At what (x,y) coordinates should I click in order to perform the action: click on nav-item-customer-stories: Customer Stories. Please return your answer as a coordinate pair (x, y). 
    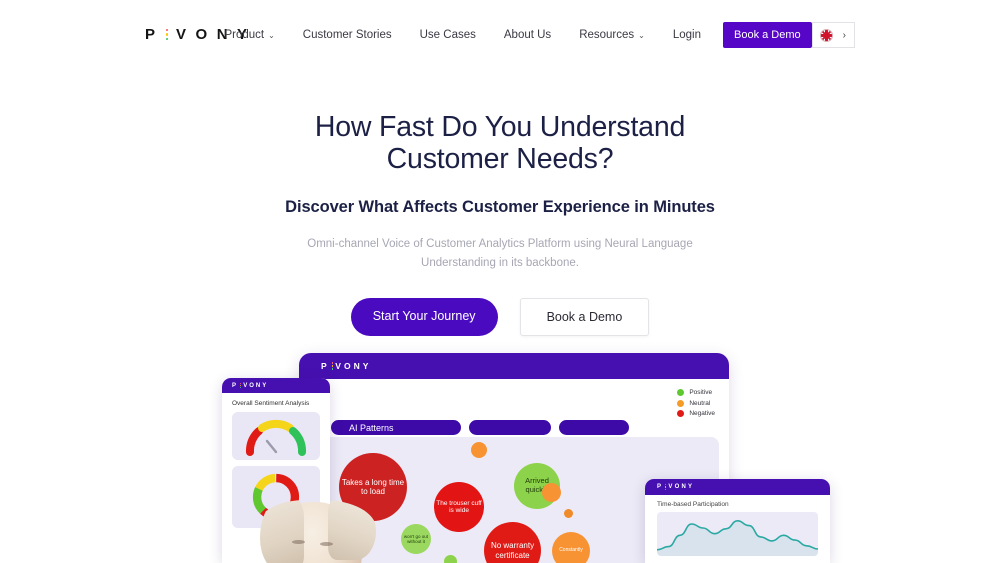
    Looking at the image, I should click on (347, 35).